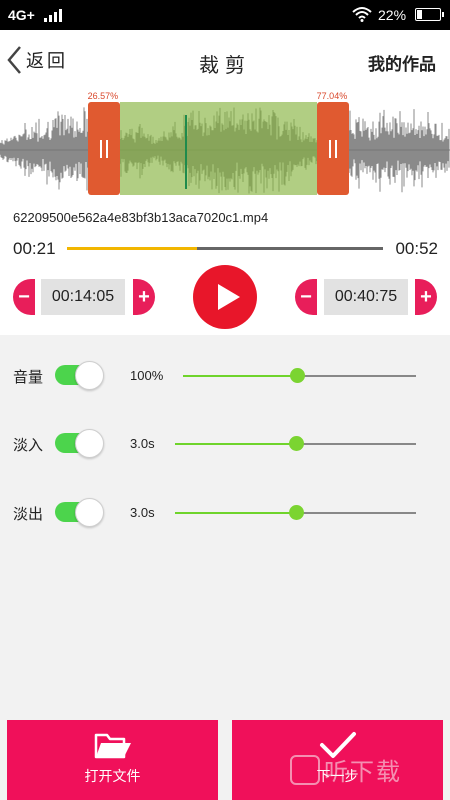 The height and width of the screenshot is (800, 450). I want to click on volume-label: 音量, so click(28, 377).